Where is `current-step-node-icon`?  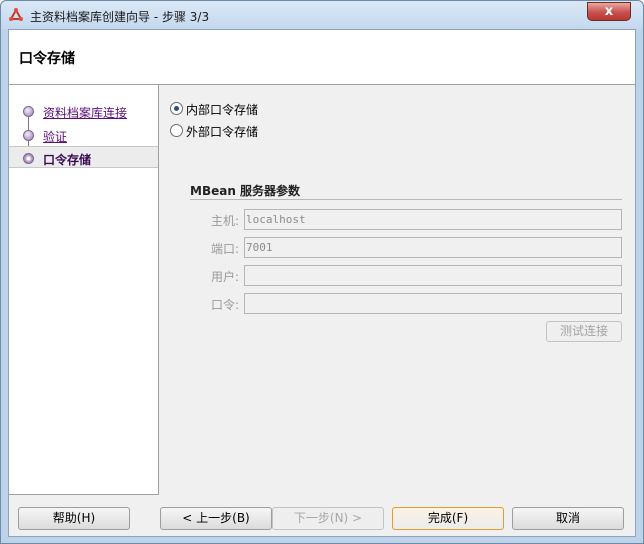
current-step-node-icon is located at coordinates (28, 158).